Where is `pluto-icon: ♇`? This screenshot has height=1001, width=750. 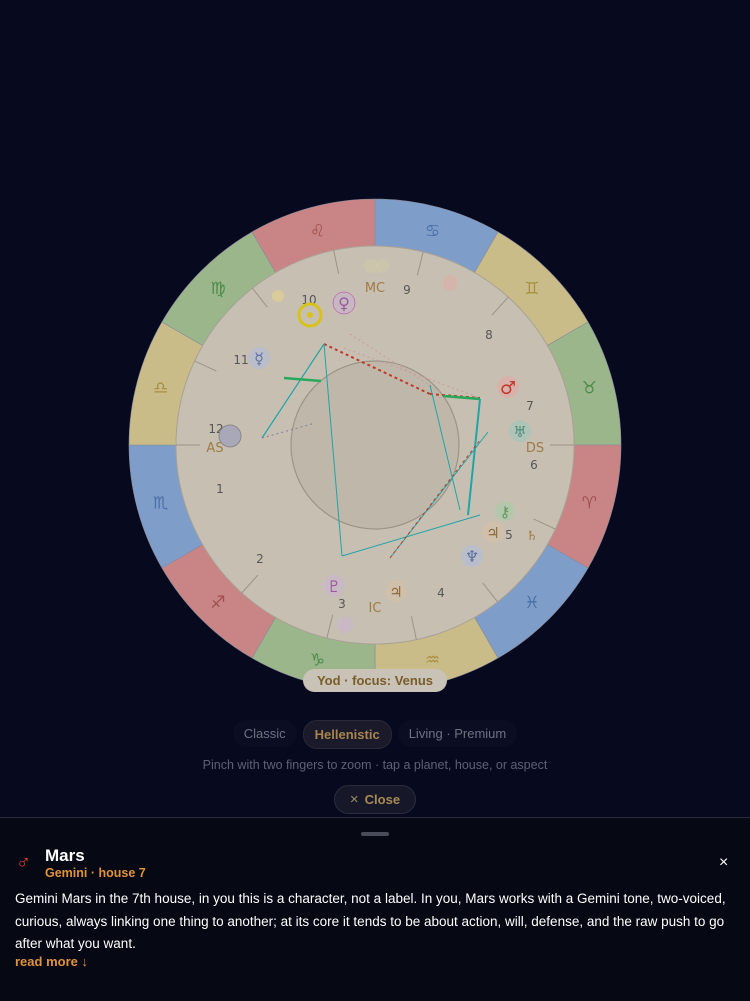 pluto-icon: ♇ is located at coordinates (334, 586).